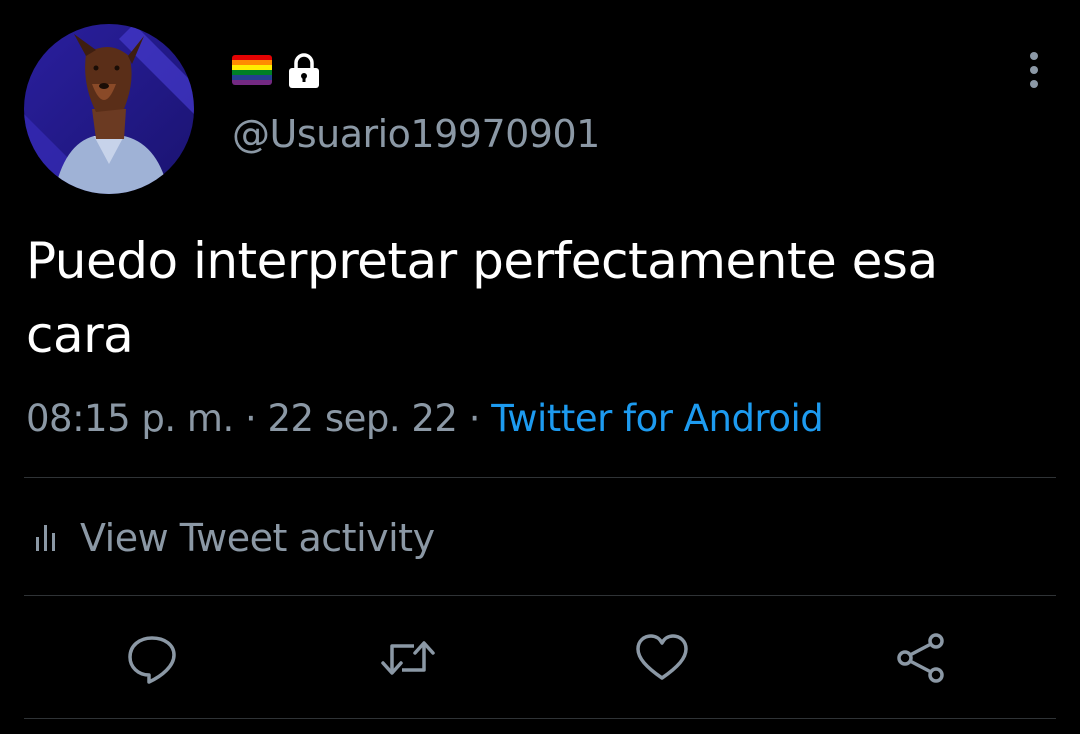  Describe the element at coordinates (130, 418) in the screenshot. I see `tweet-time: 08:15 p. m.` at that location.